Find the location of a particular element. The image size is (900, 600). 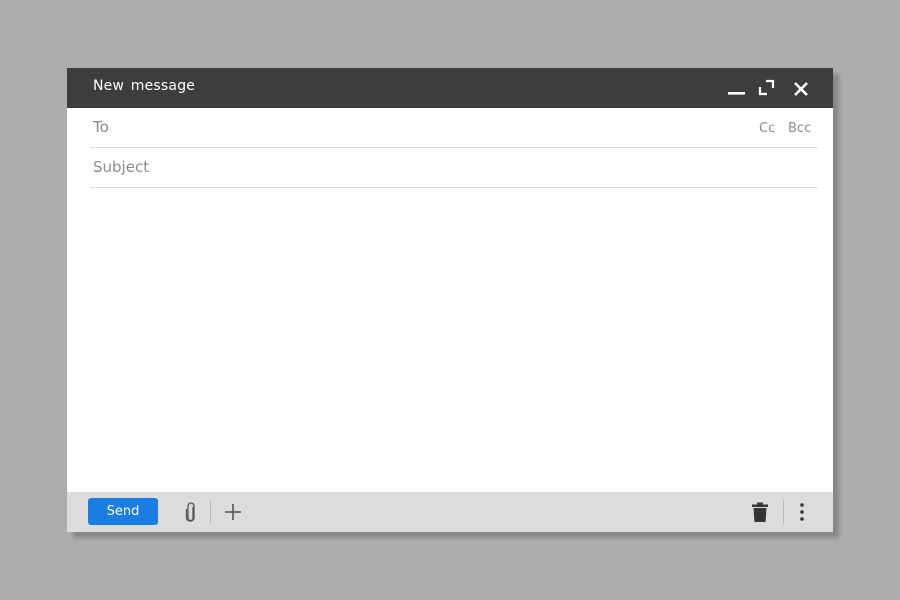

attach-button is located at coordinates (191, 513).